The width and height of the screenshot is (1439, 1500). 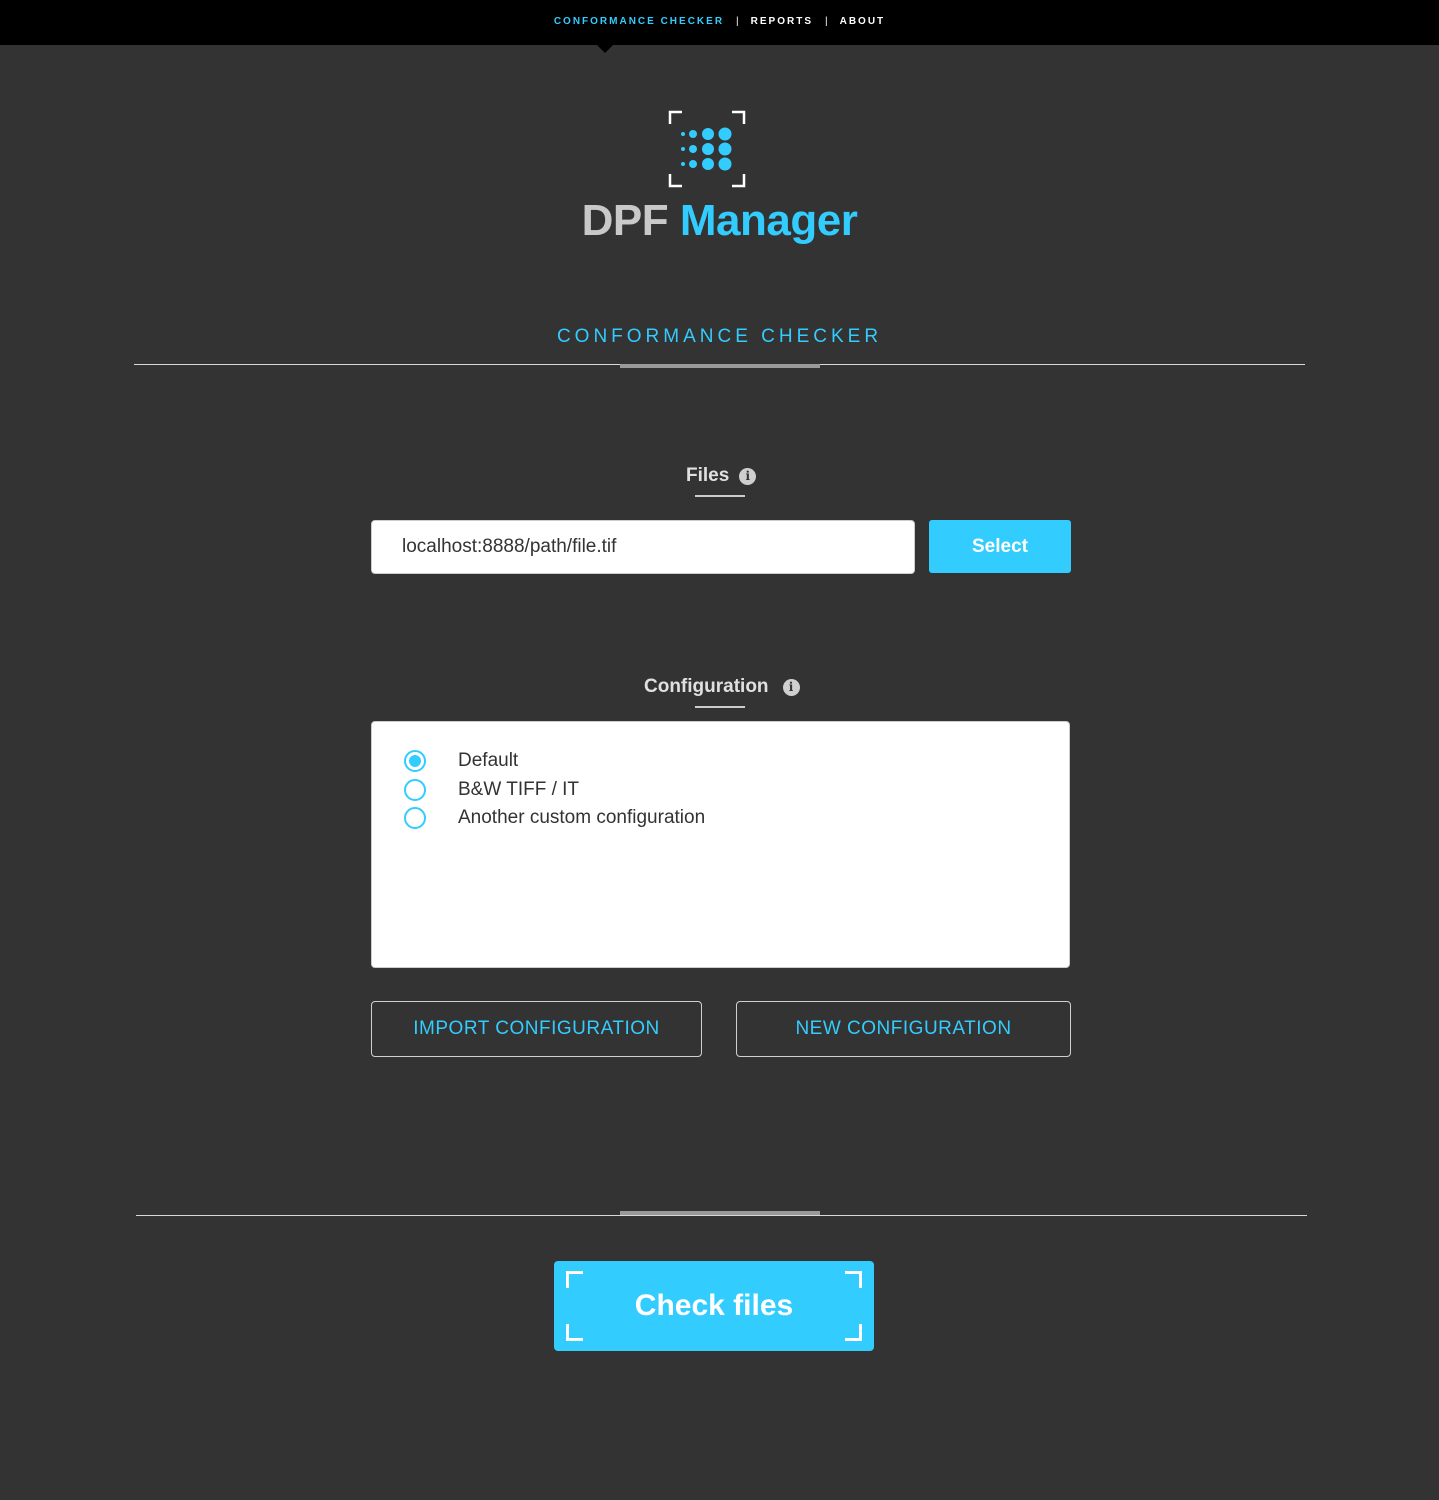 What do you see at coordinates (605, 49) in the screenshot?
I see `nav-active-caret` at bounding box center [605, 49].